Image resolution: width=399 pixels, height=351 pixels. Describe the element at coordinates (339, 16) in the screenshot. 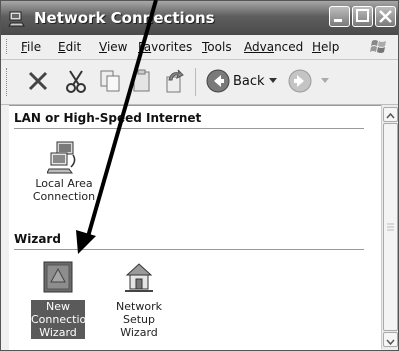

I see `minimize-button` at that location.